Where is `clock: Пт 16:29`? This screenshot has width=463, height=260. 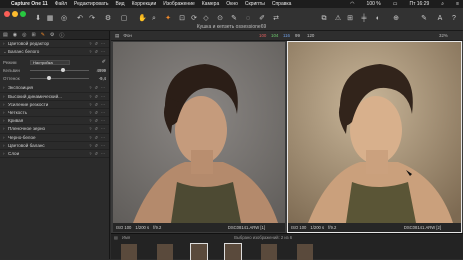
clock: Пт 16:29 is located at coordinates (419, 4).